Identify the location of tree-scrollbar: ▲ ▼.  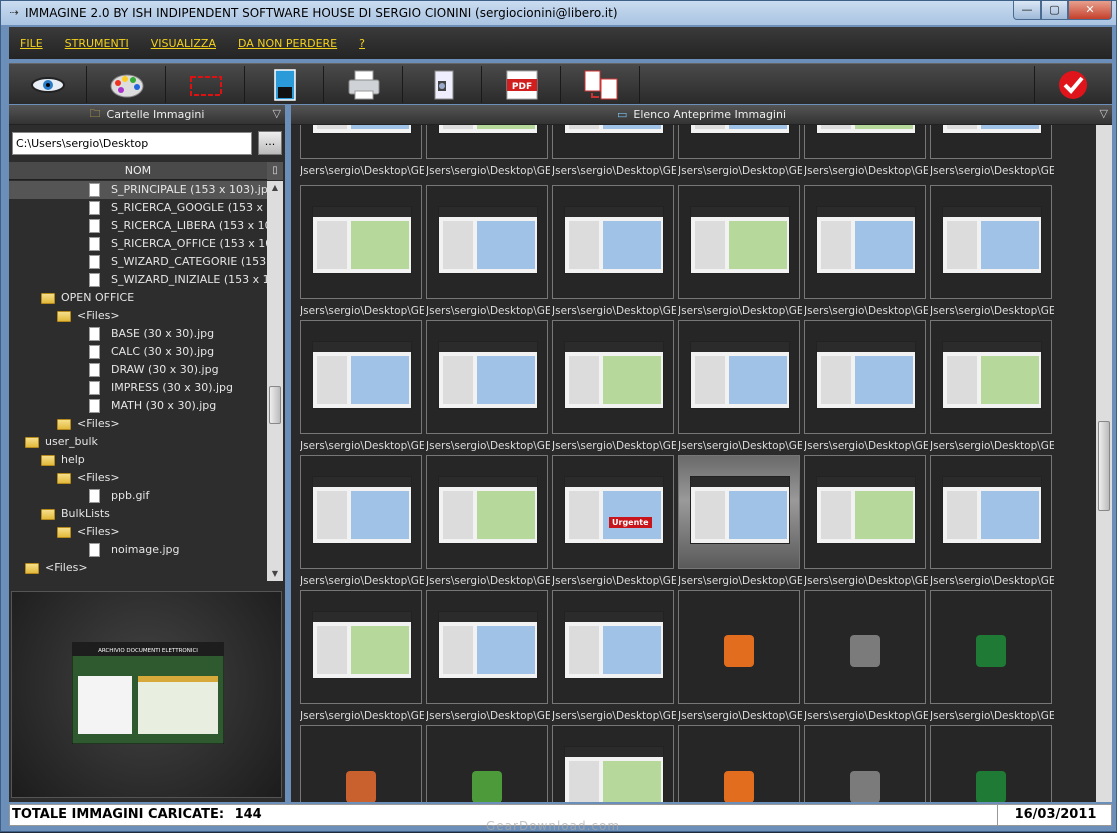
(275, 381).